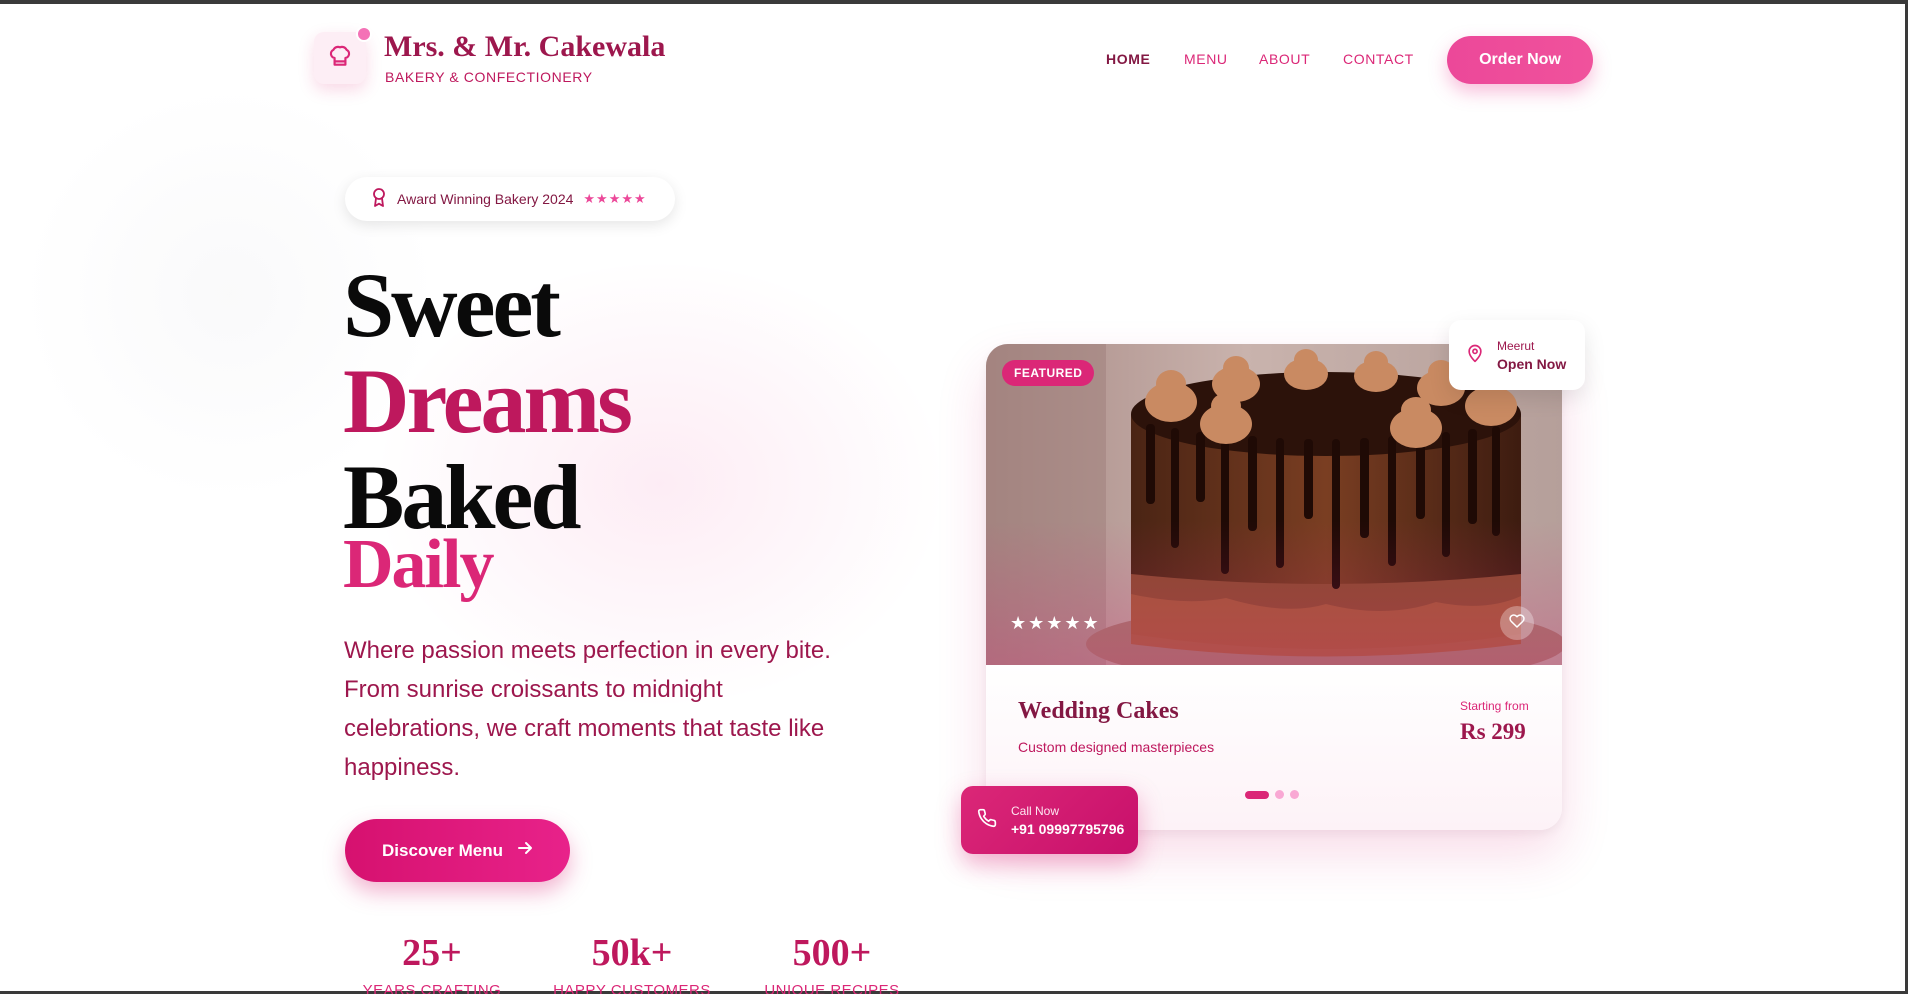 The width and height of the screenshot is (1908, 994). I want to click on nav-home: HOME, so click(1128, 59).